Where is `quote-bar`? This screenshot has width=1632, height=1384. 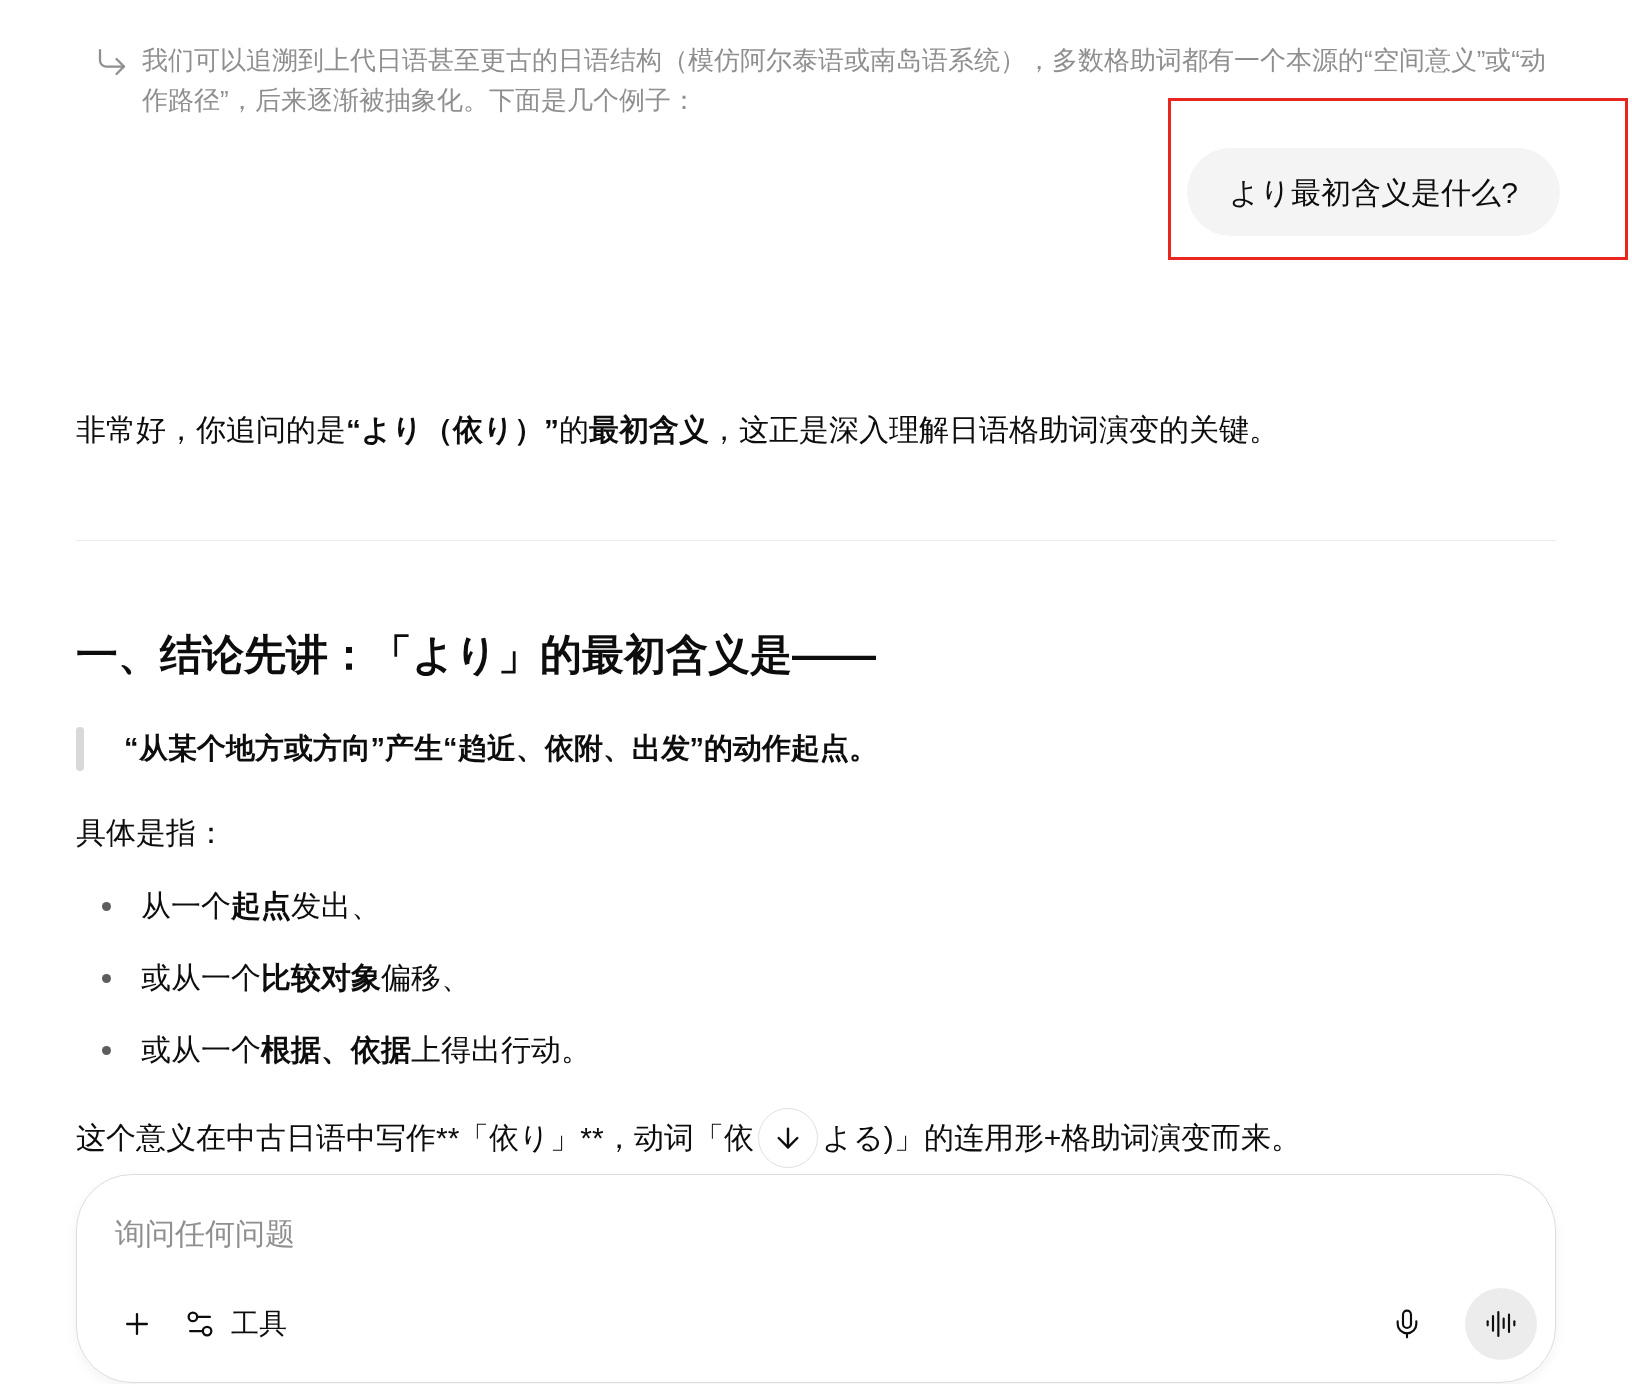
quote-bar is located at coordinates (80, 749).